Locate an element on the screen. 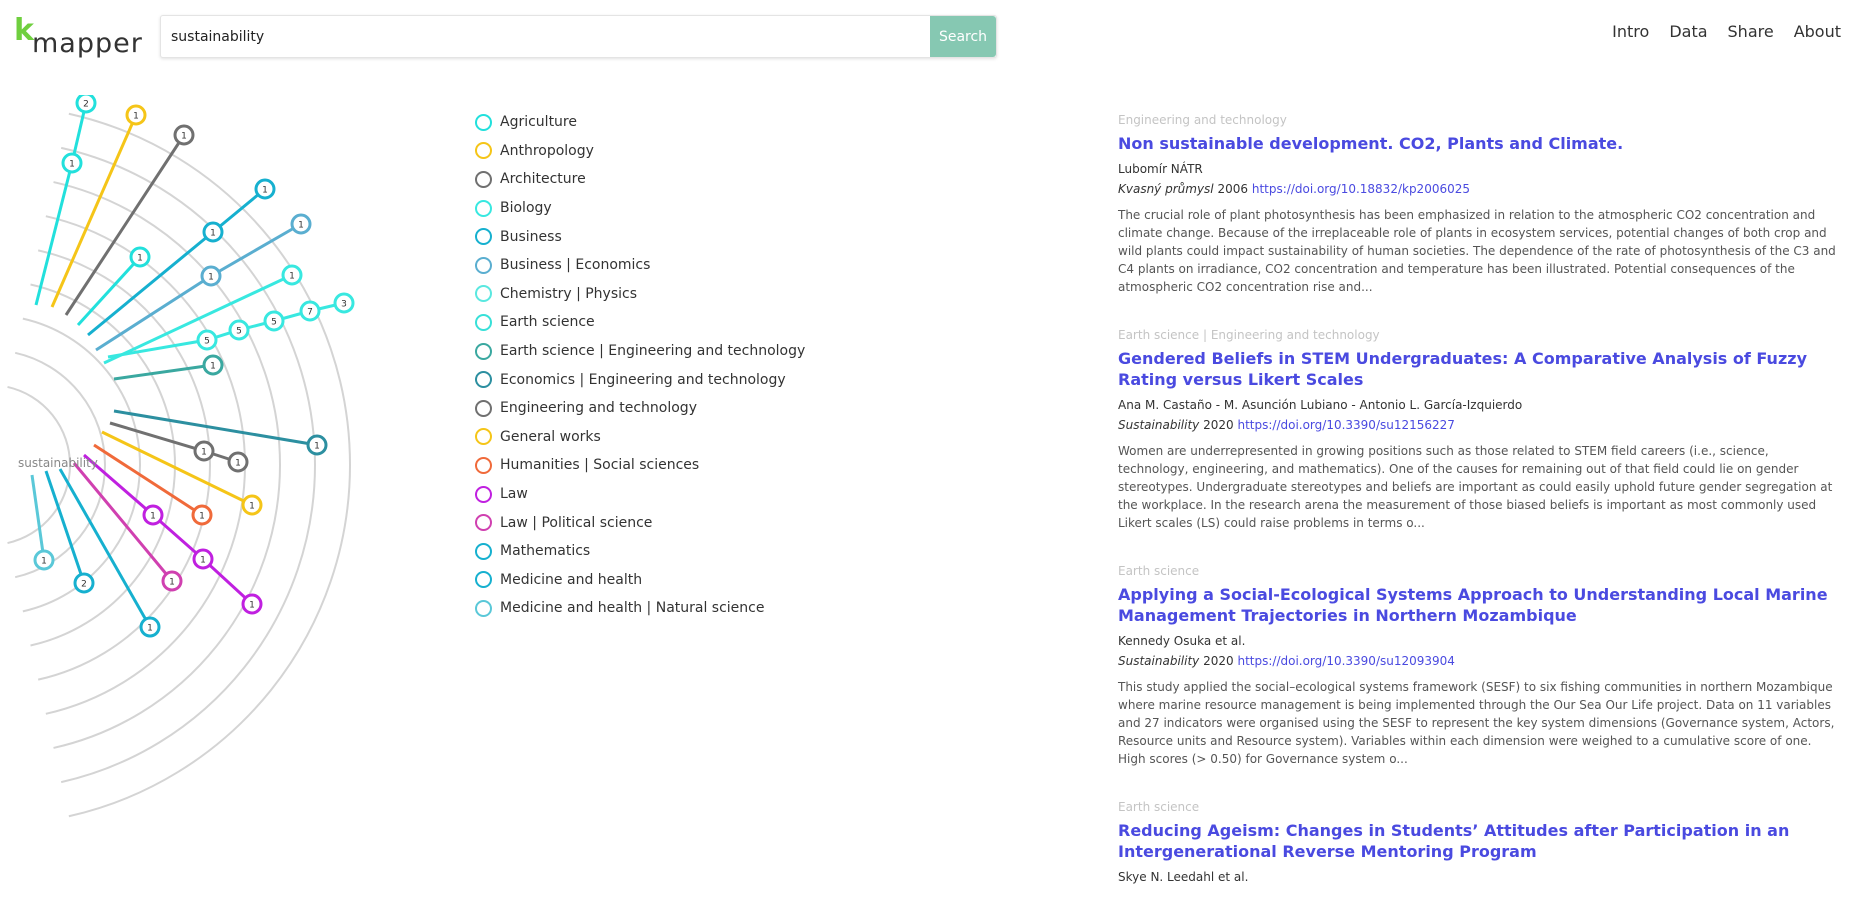  legend-label: Law is located at coordinates (514, 494).